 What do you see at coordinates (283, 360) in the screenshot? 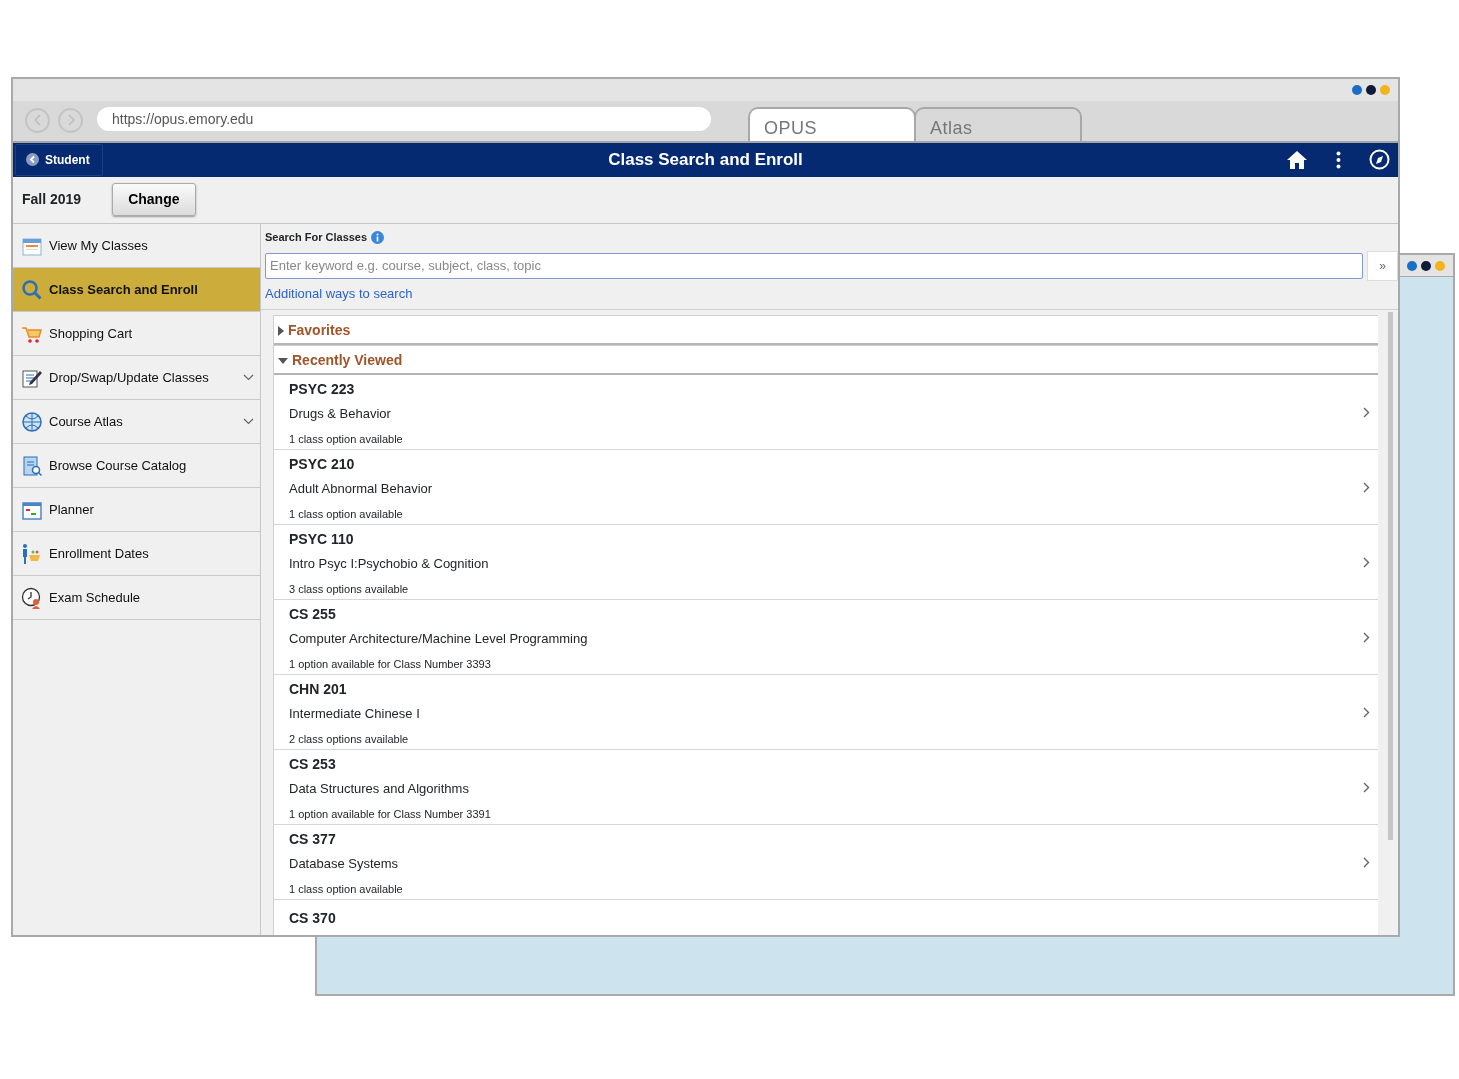
I see `caret-down-icon` at bounding box center [283, 360].